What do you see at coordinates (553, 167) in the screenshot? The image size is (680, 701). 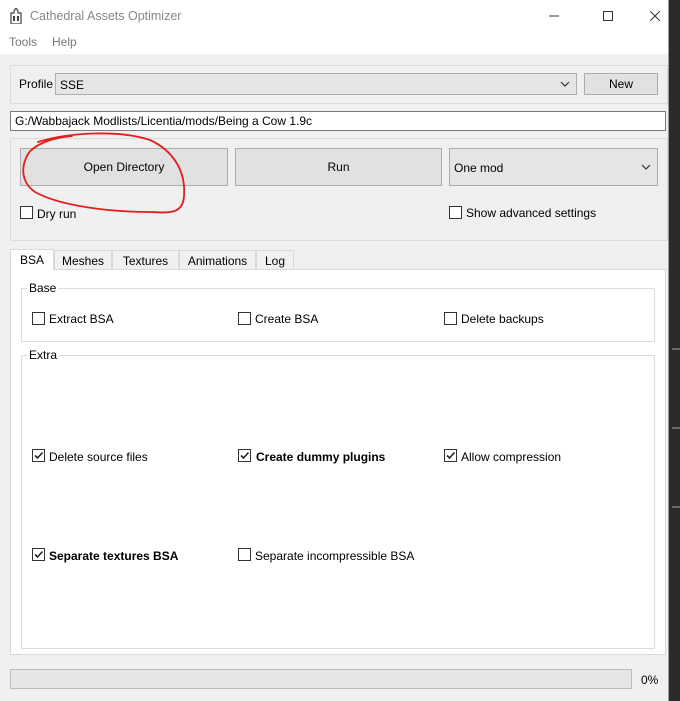 I see `mode-select: One mod` at bounding box center [553, 167].